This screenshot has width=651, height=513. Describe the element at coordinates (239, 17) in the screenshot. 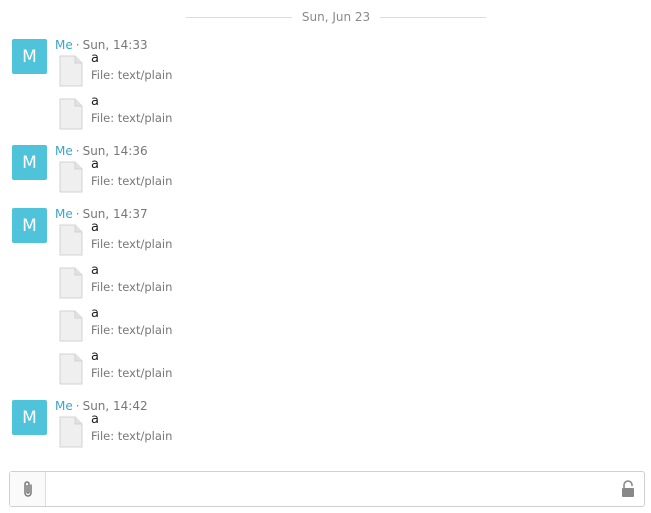

I see `divider-line-left` at that location.